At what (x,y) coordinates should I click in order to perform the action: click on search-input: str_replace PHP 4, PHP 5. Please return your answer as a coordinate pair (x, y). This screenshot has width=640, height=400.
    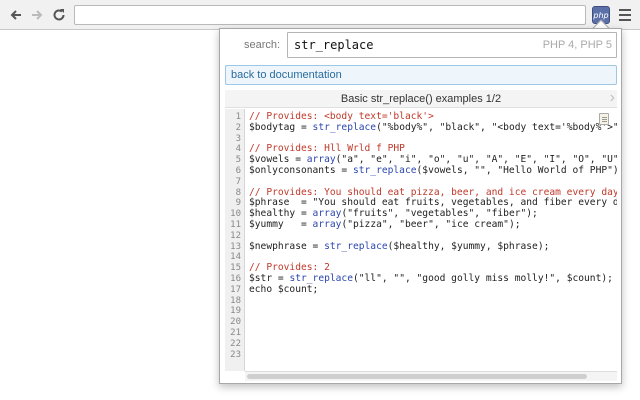
    Looking at the image, I should click on (452, 45).